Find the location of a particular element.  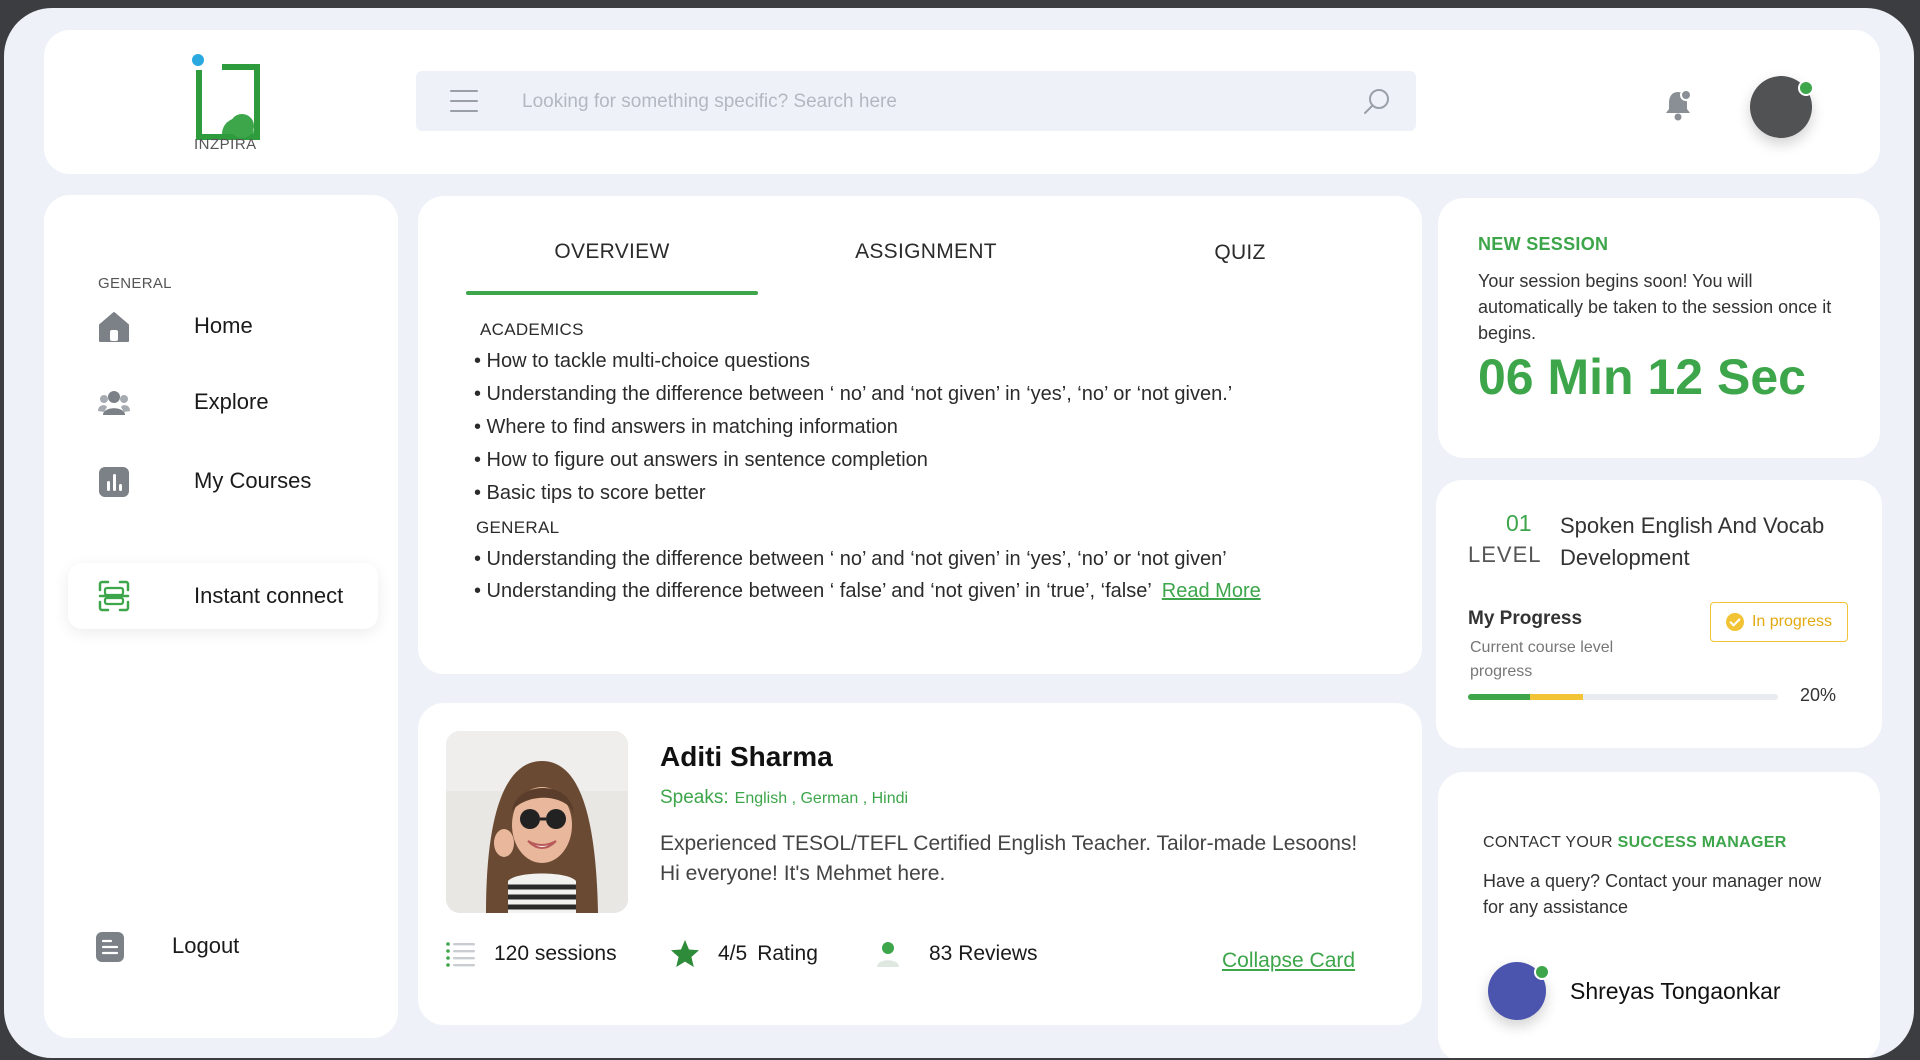

teacher-name: Aditi Sharma is located at coordinates (746, 756).